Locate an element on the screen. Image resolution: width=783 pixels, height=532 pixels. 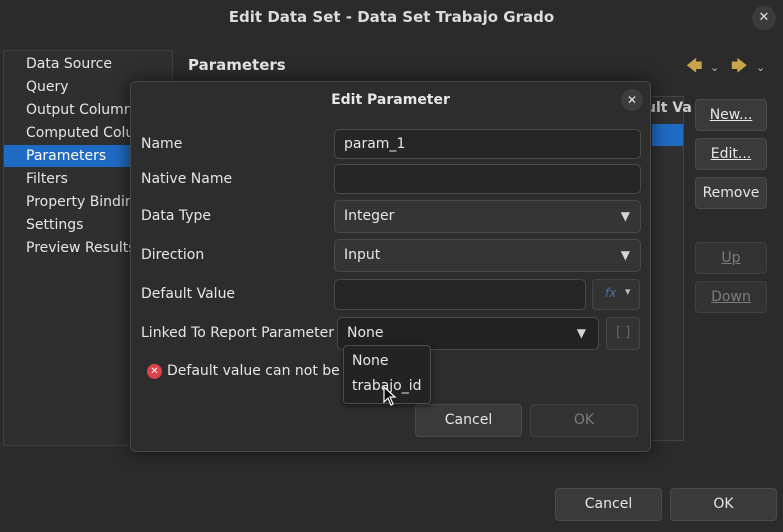
default-value-field is located at coordinates (460, 294).